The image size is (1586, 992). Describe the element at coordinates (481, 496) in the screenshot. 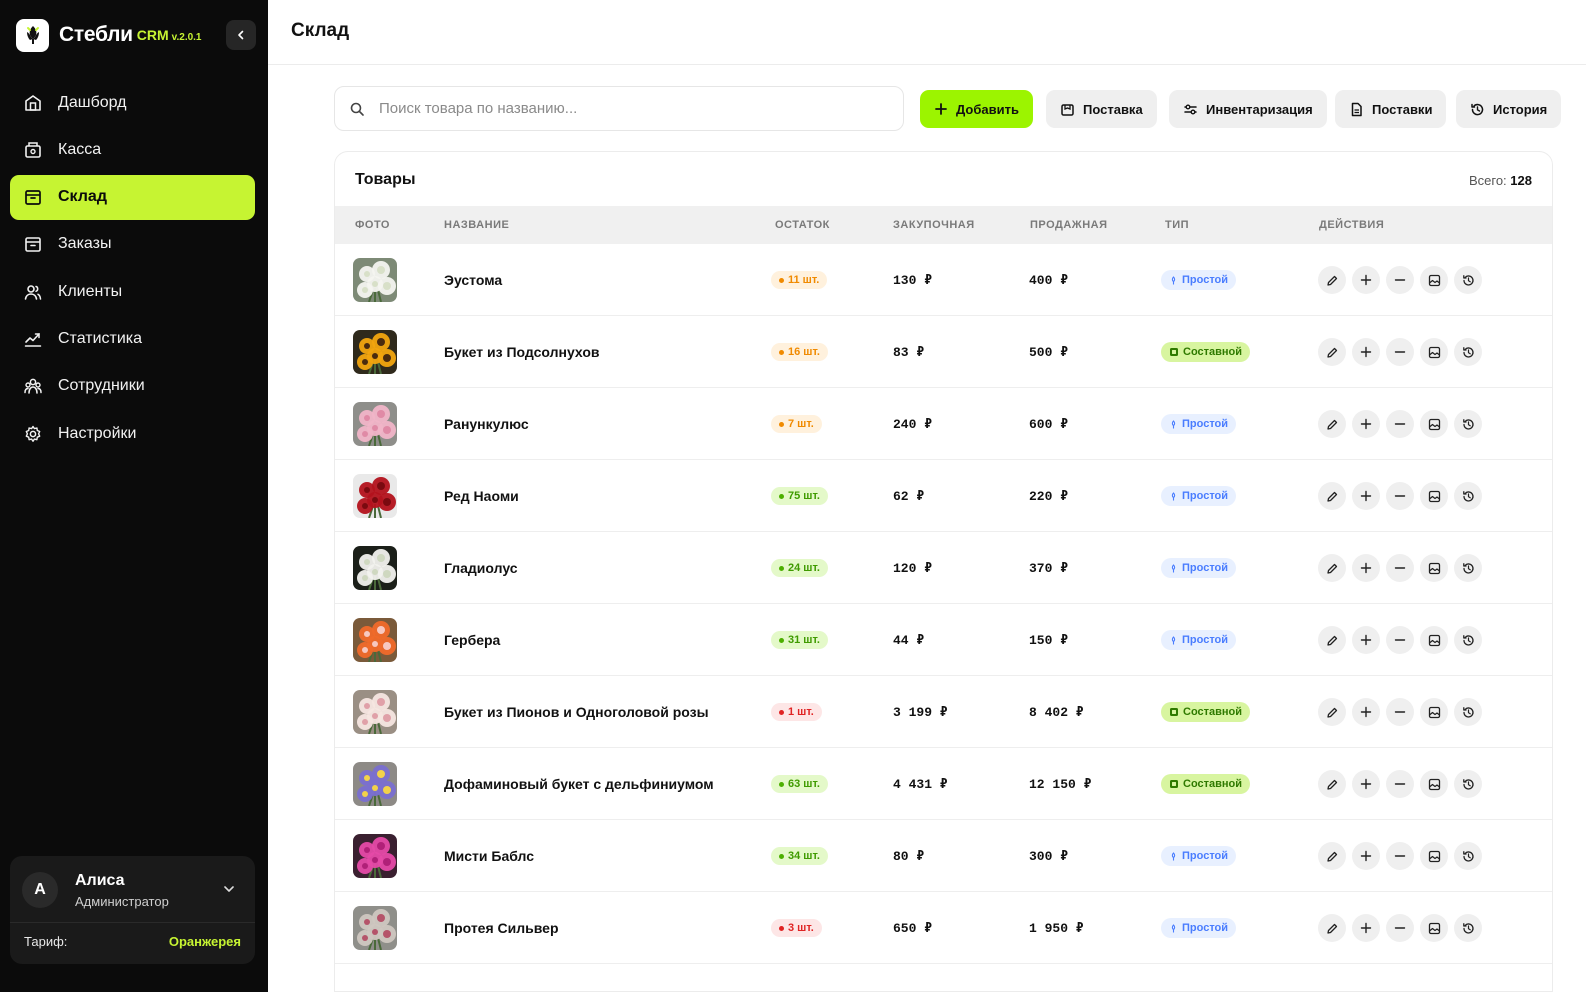

I see `product-name: Ред Наоми` at that location.